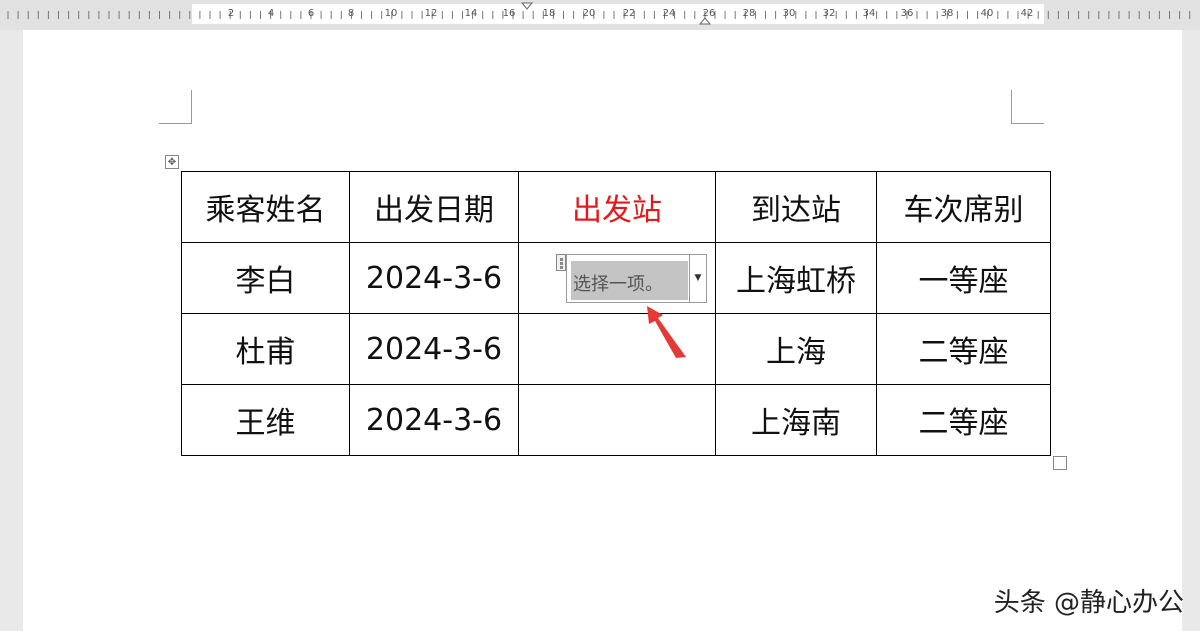 The width and height of the screenshot is (1200, 631). I want to click on content-control-handle-icon, so click(561, 262).